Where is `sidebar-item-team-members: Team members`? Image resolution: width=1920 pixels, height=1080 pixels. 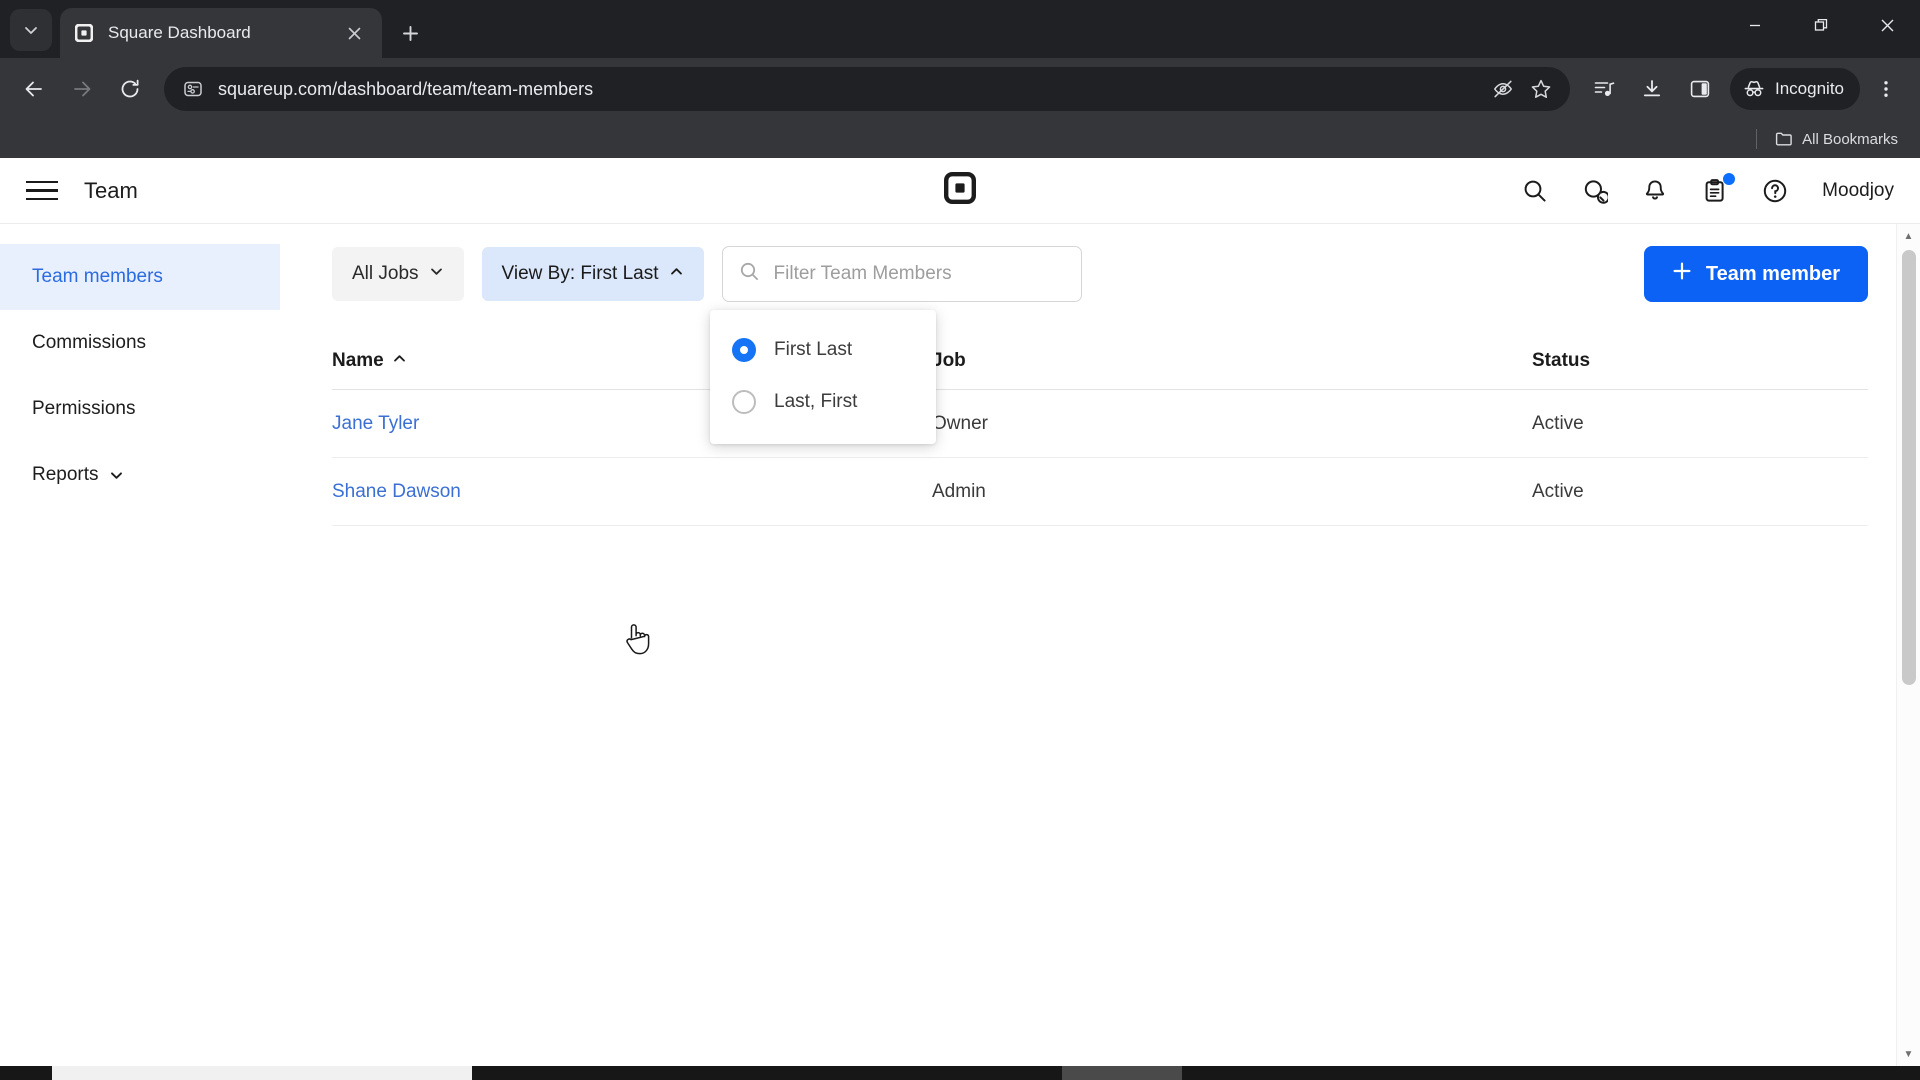
sidebar-item-team-members: Team members is located at coordinates (140, 277).